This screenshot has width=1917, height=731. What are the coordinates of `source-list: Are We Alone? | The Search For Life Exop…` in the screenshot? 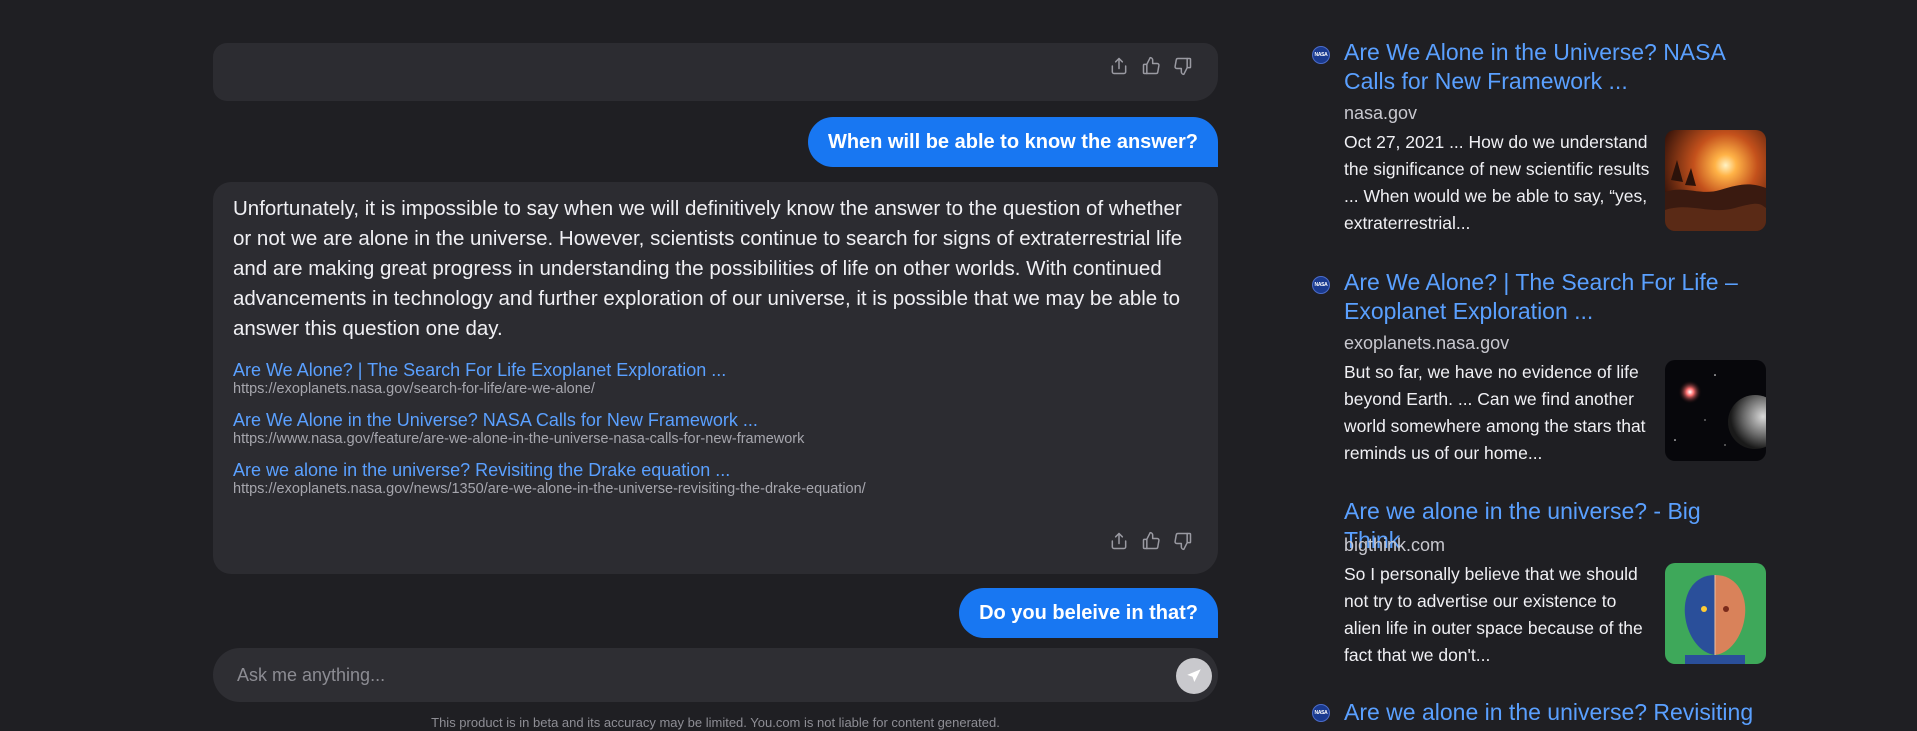 It's located at (713, 434).